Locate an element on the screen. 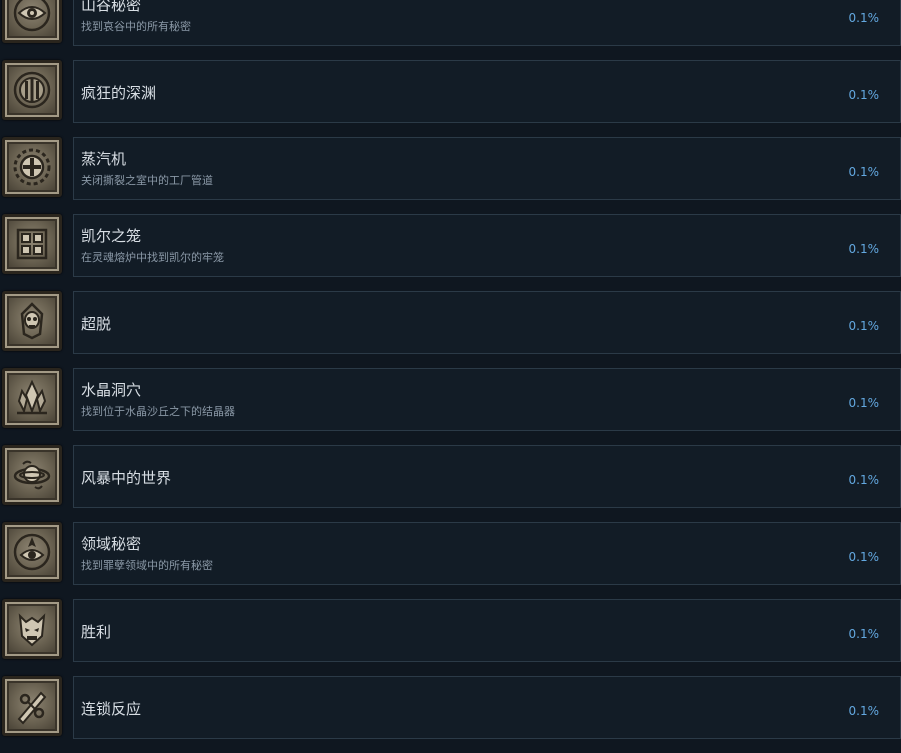  sealed-gate-icon is located at coordinates (32, 90).